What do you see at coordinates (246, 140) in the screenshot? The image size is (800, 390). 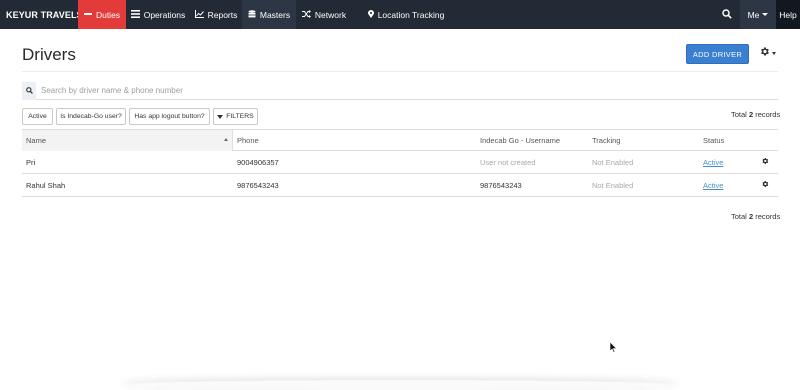 I see `column-header-phone: Phone` at bounding box center [246, 140].